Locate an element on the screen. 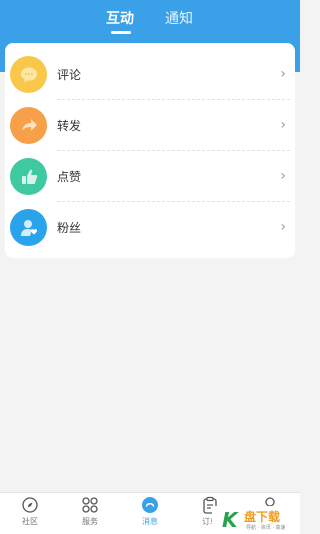  grid-petals-icon is located at coordinates (90, 505).